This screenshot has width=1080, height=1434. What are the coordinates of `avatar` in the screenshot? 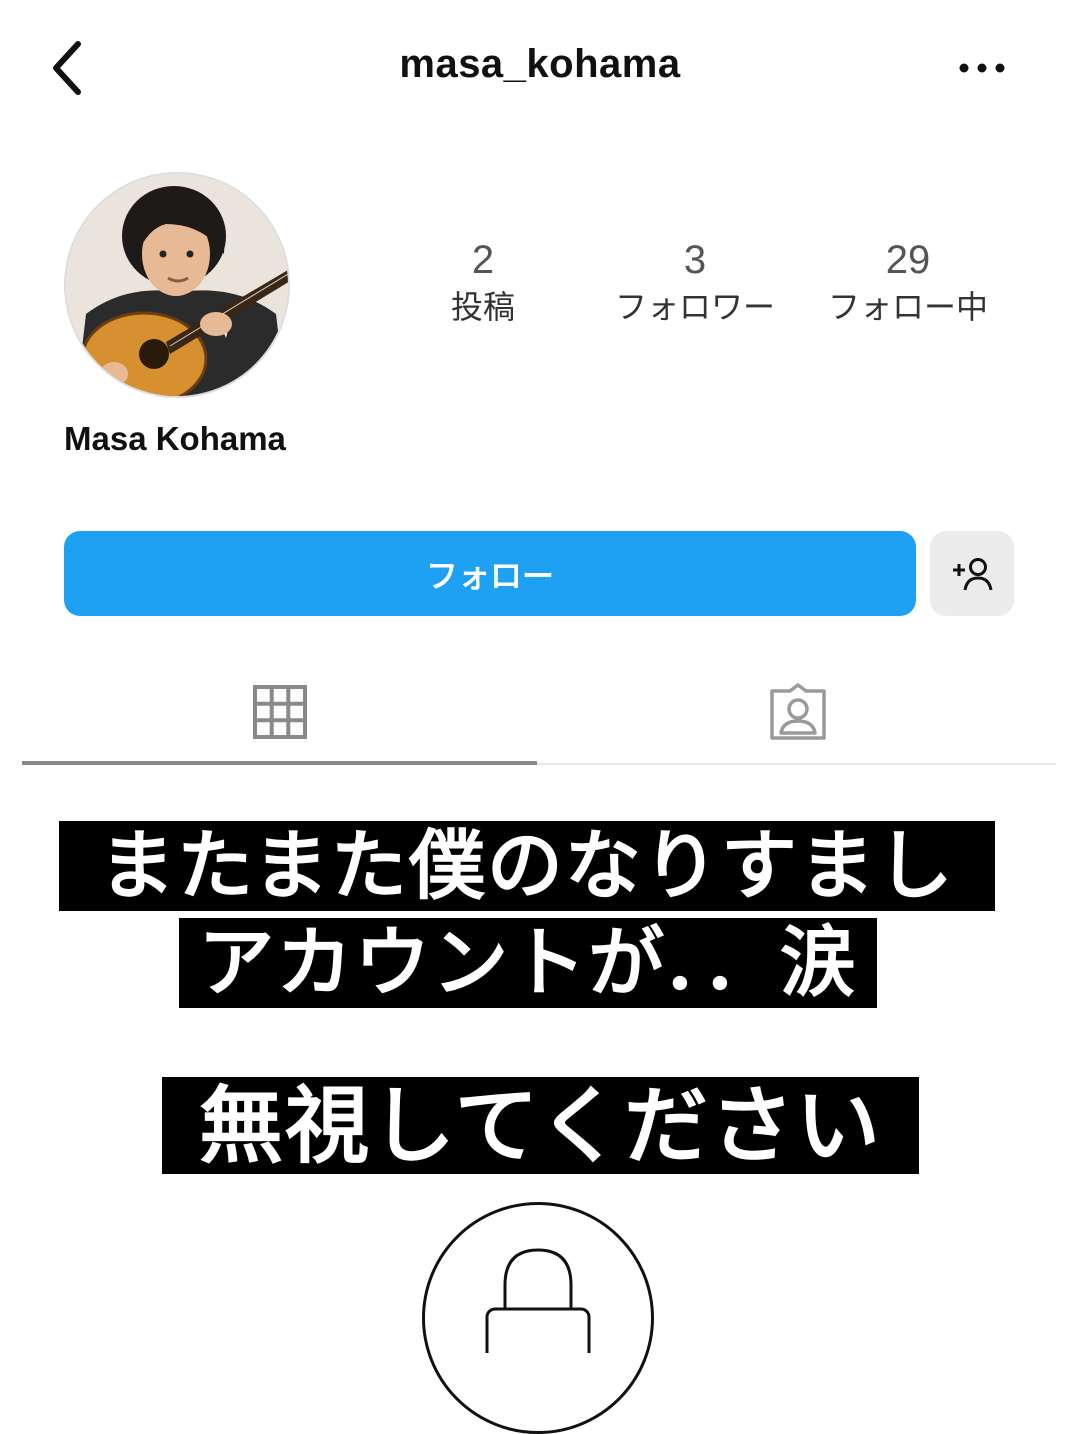 It's located at (177, 285).